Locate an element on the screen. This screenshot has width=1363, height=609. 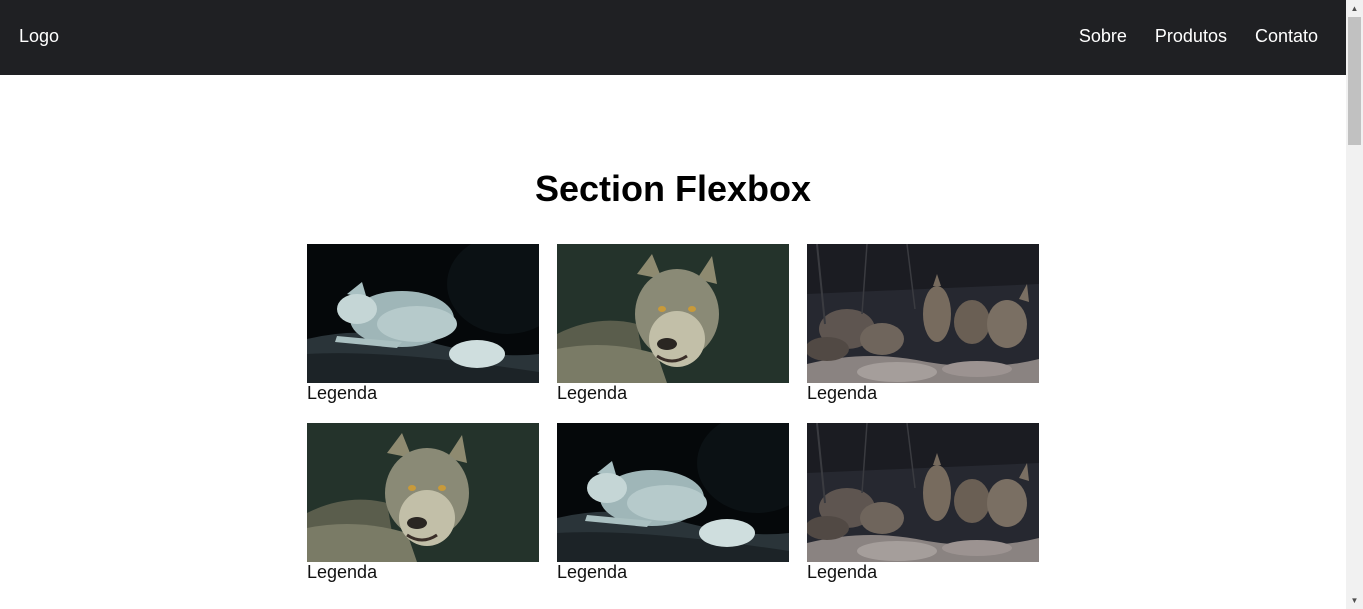
vertical-scrollbar: ▲ ▼ is located at coordinates (1354, 304).